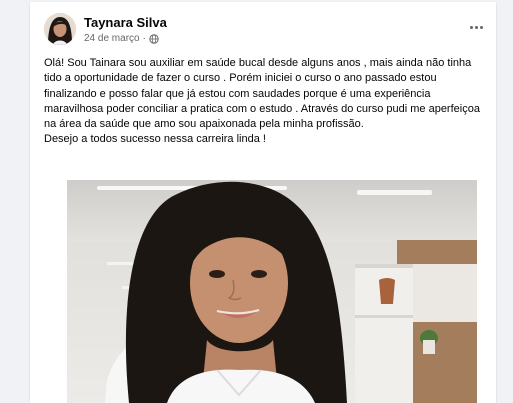  I want to click on post-header: Taynara Silva 24 de março ·, so click(263, 25).